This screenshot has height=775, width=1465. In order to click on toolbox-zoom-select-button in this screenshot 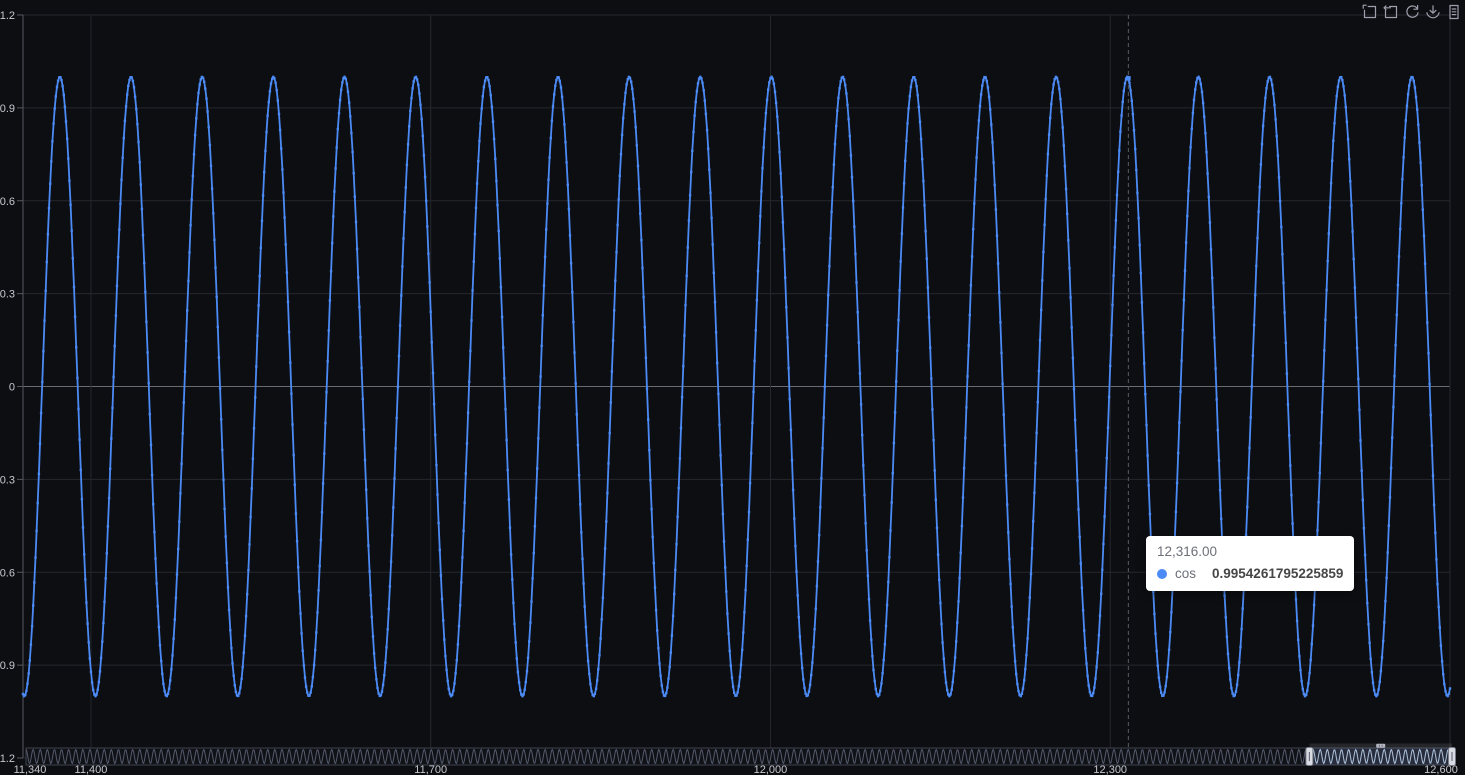, I will do `click(1370, 12)`.